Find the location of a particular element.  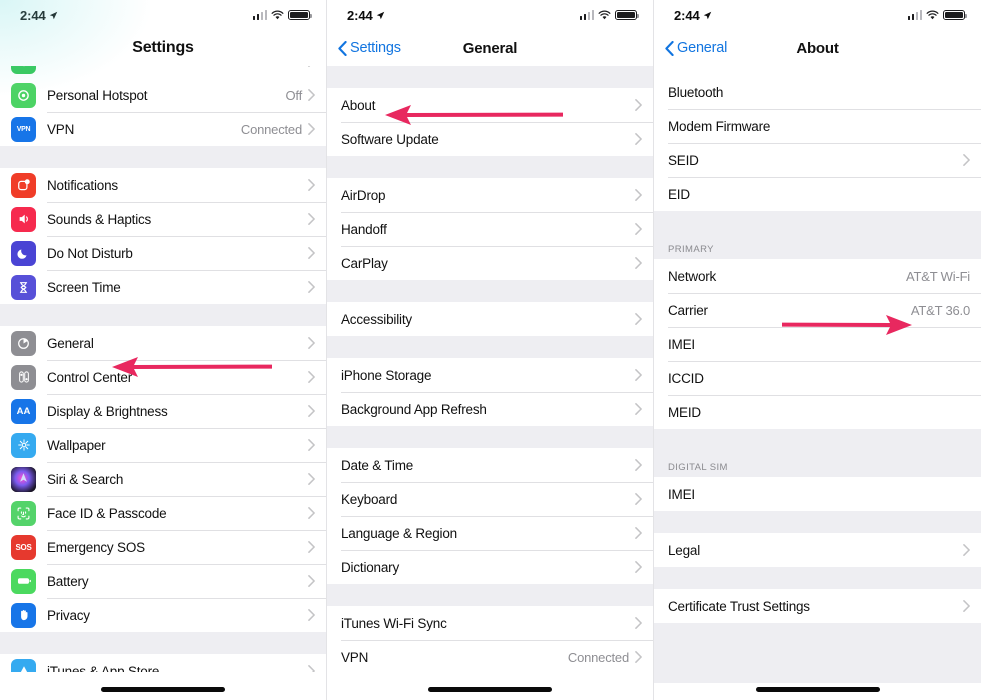

list-item-language-region: Language & Region is located at coordinates (490, 533).